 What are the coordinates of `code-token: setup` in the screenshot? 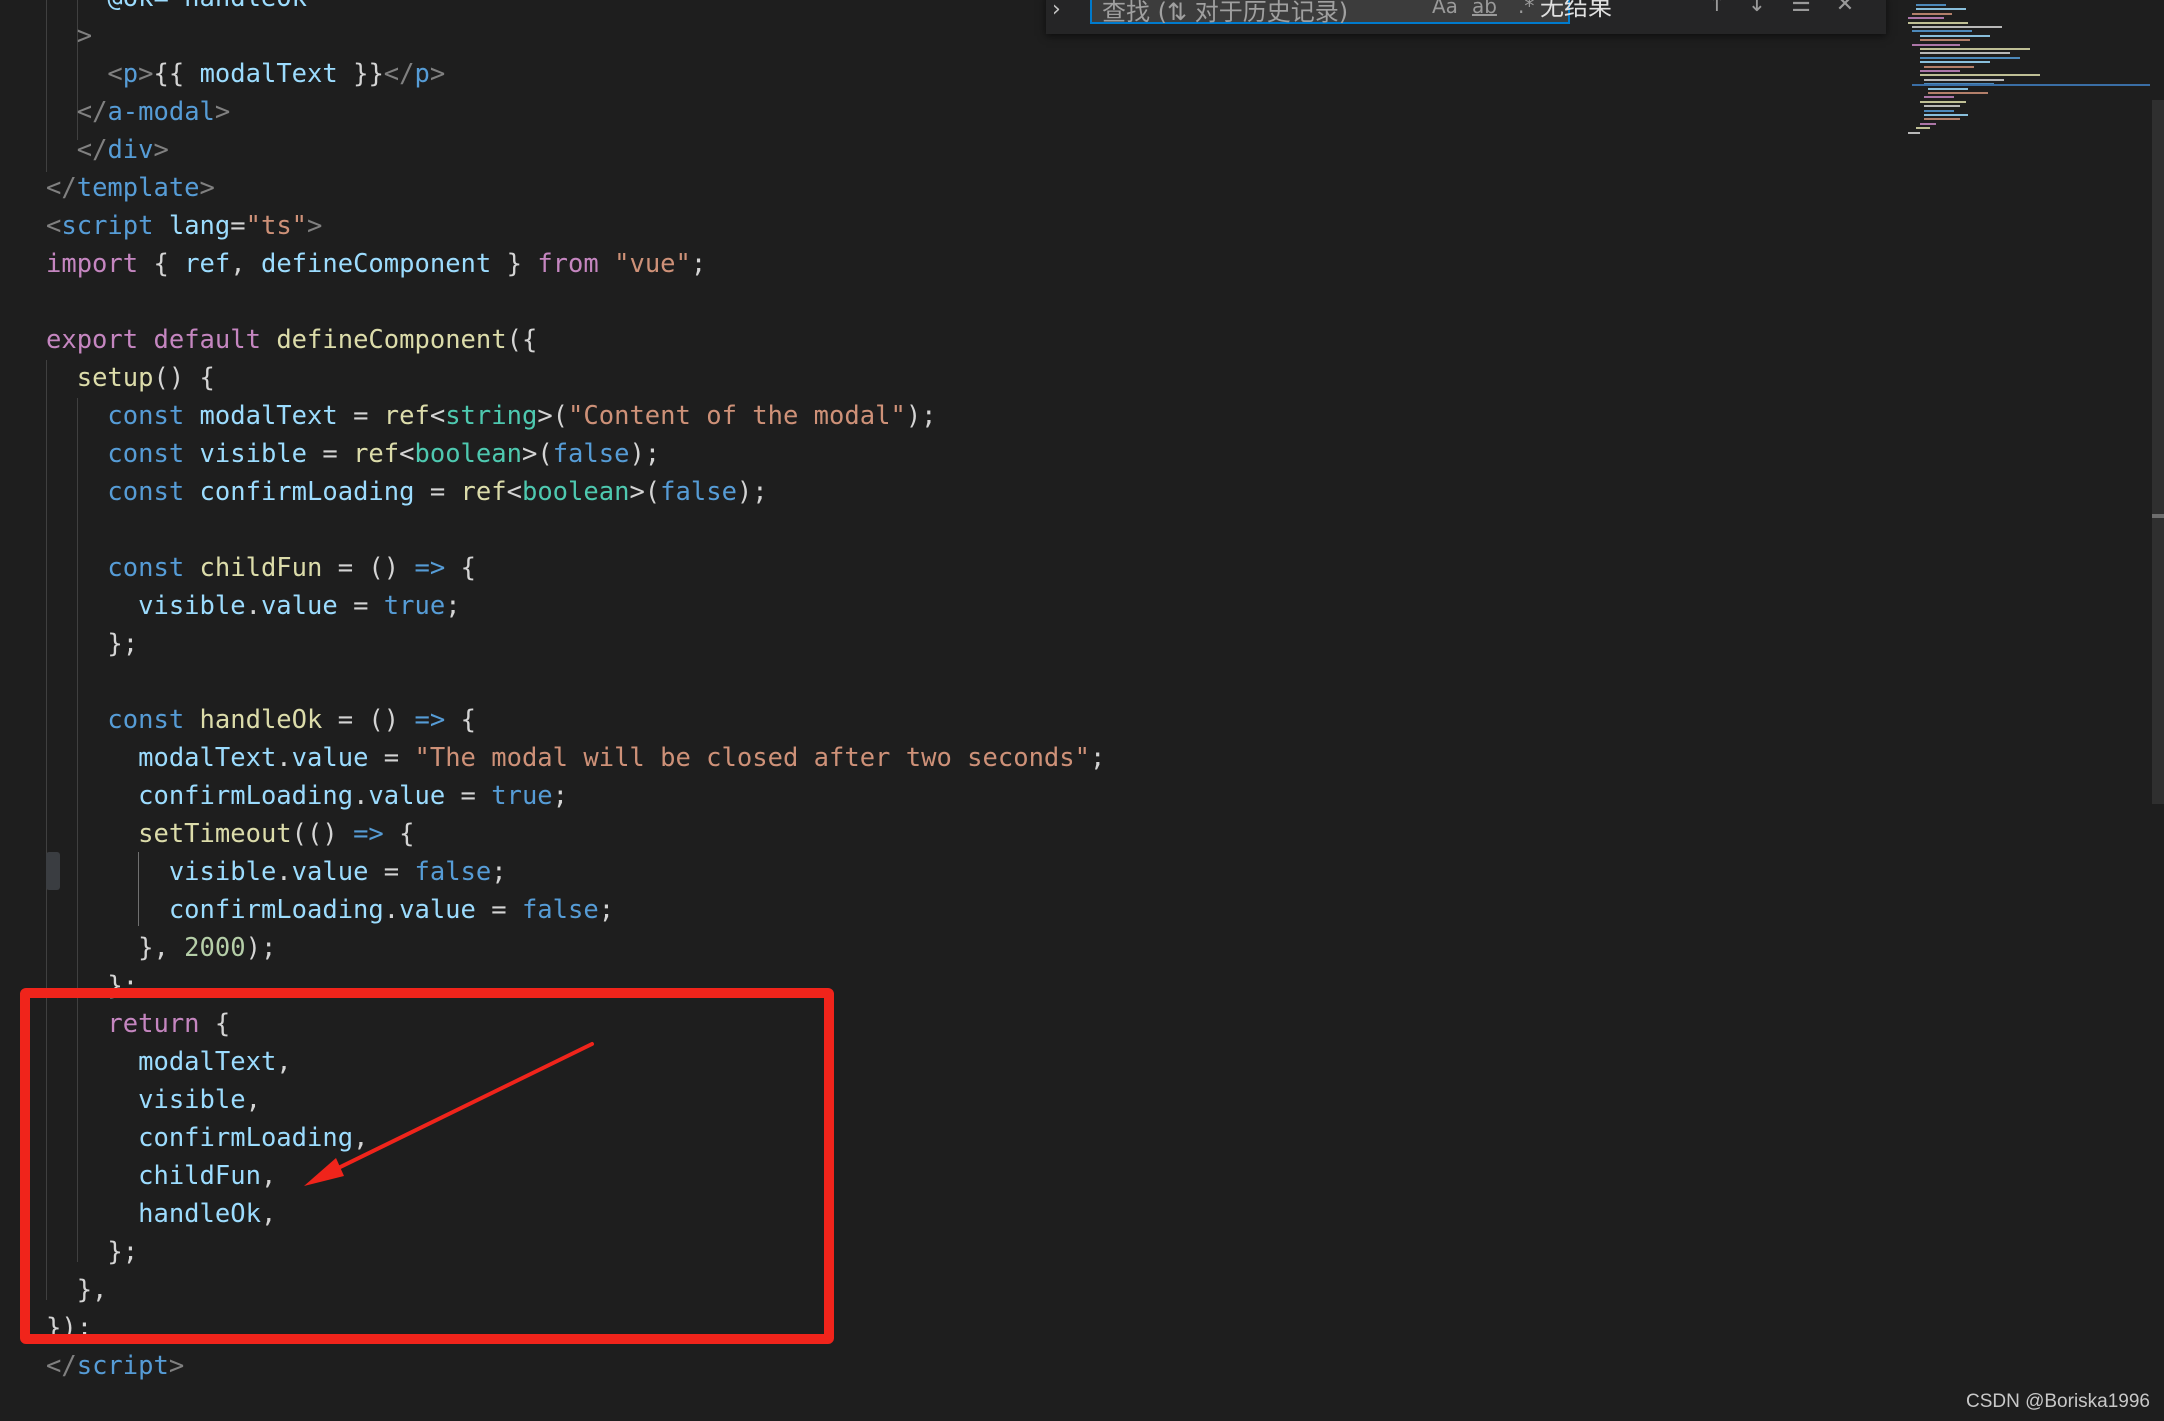 It's located at (115, 378).